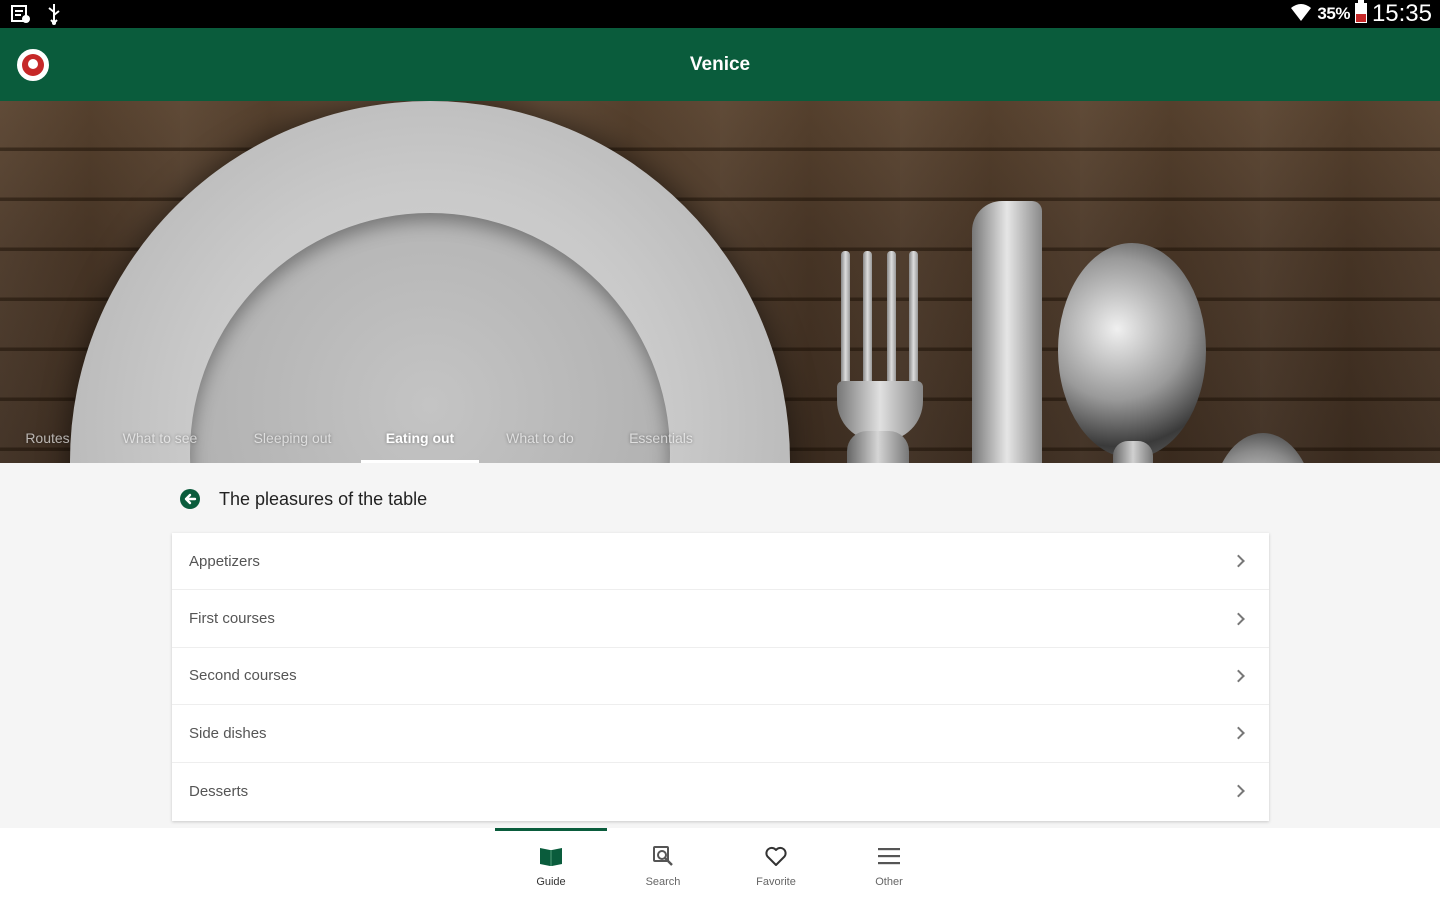 This screenshot has width=1440, height=900. What do you see at coordinates (47, 437) in the screenshot?
I see `tab-routes: Routes` at bounding box center [47, 437].